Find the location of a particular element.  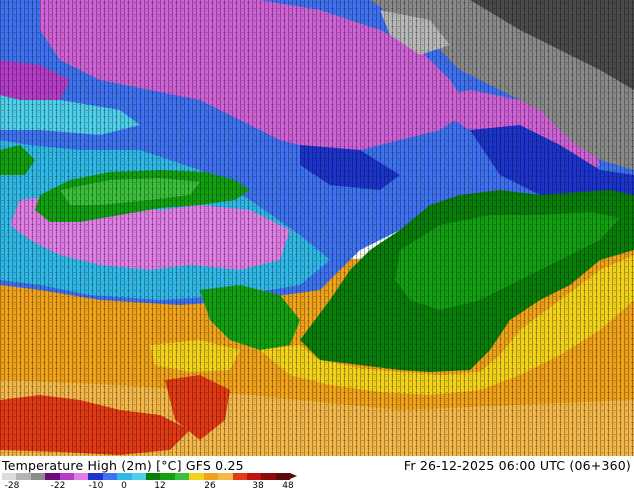

forecast-datetime: Fr 26-12-2025 06:00 UTC (06+360) is located at coordinates (517, 465).